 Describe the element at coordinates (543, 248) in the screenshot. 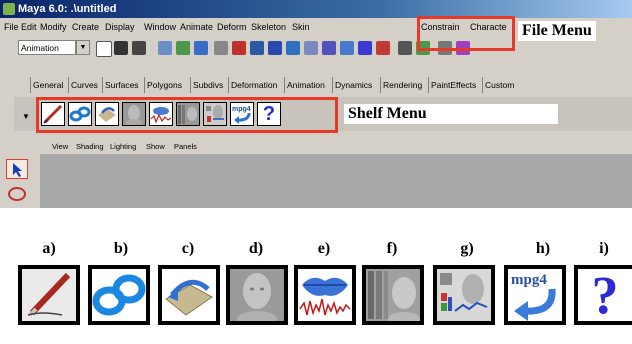

I see `icon-label-h: h)` at that location.